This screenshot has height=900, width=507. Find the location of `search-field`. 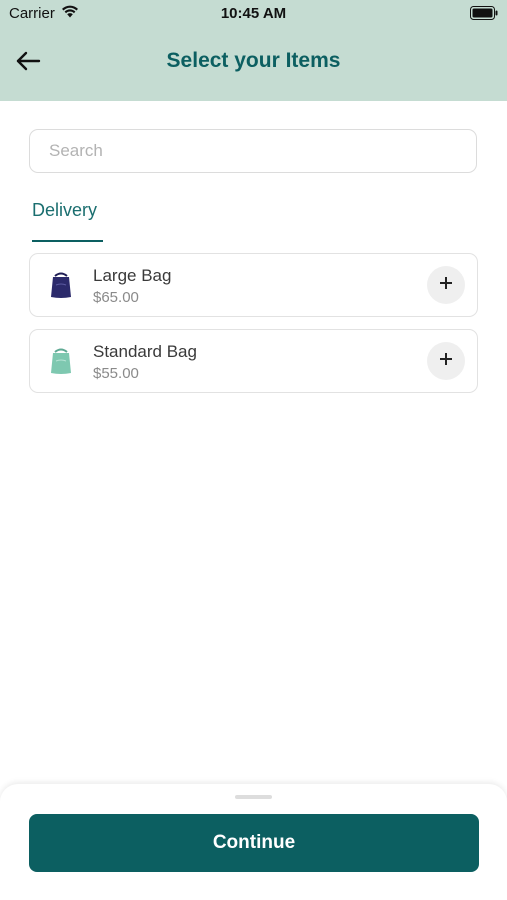

search-field is located at coordinates (253, 151).